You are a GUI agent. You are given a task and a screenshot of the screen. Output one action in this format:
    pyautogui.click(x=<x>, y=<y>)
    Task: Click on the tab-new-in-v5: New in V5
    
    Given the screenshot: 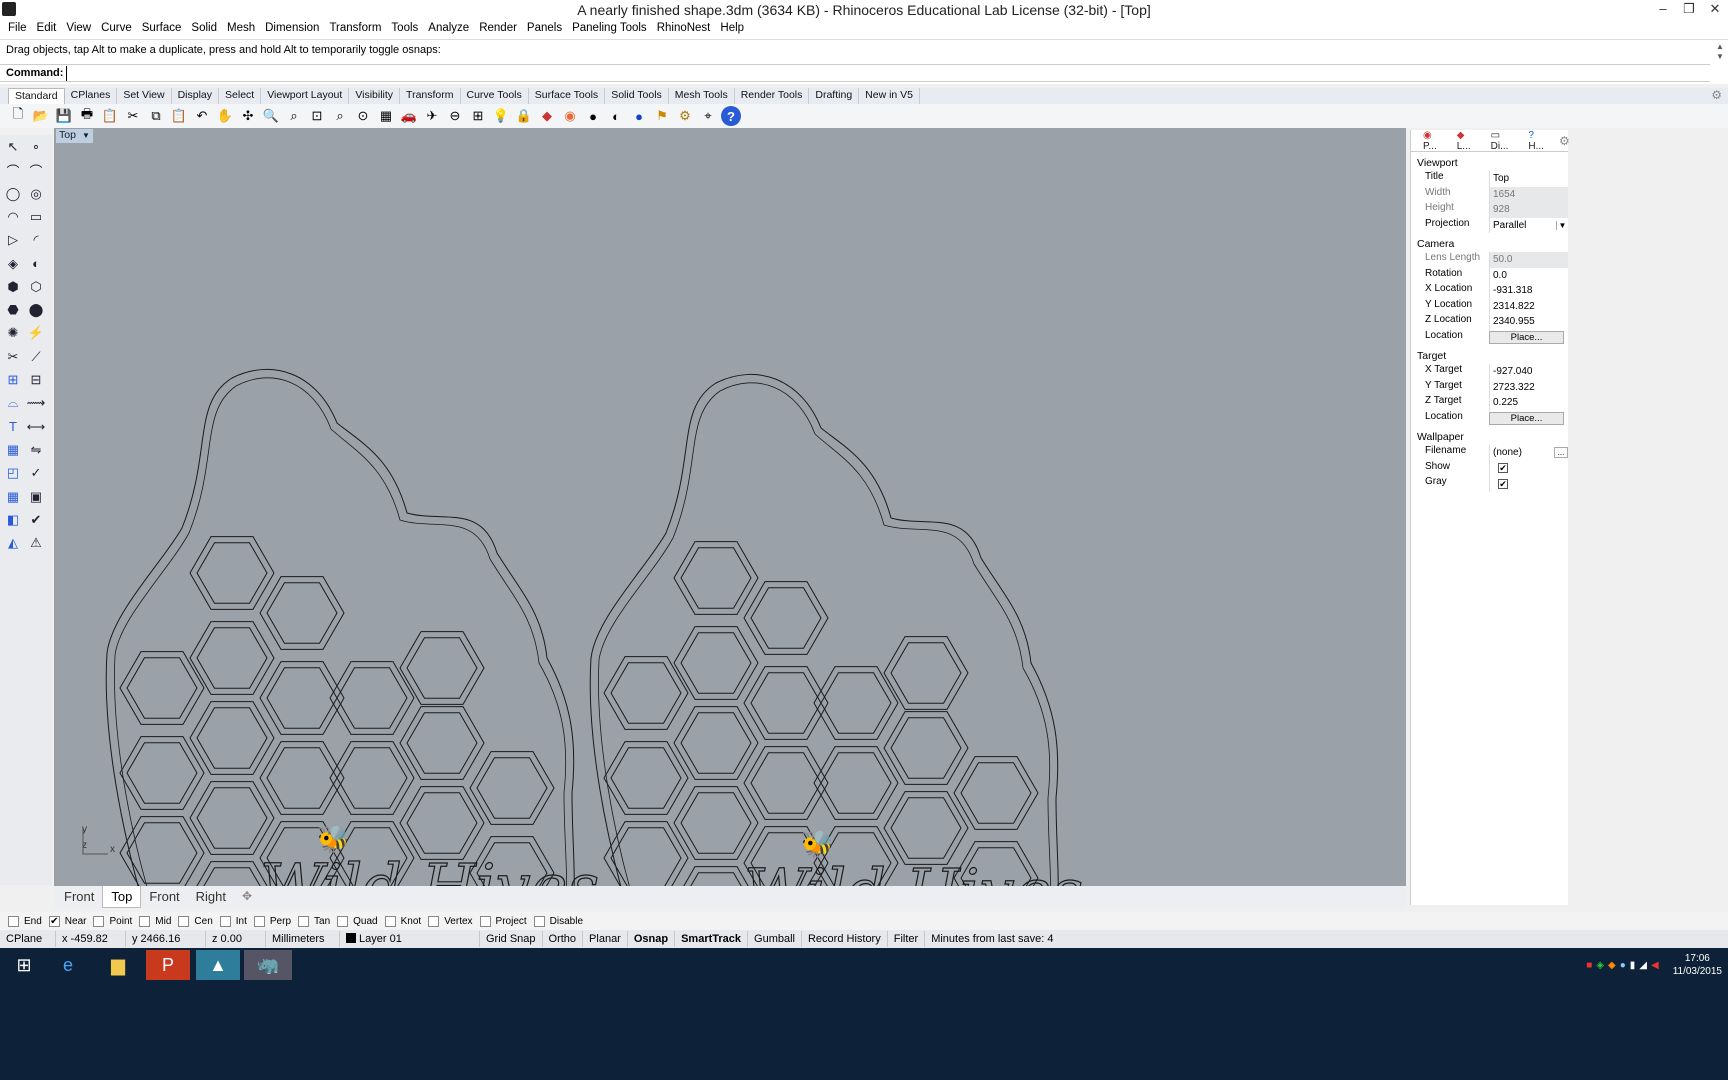 What is the action you would take?
    pyautogui.click(x=890, y=96)
    